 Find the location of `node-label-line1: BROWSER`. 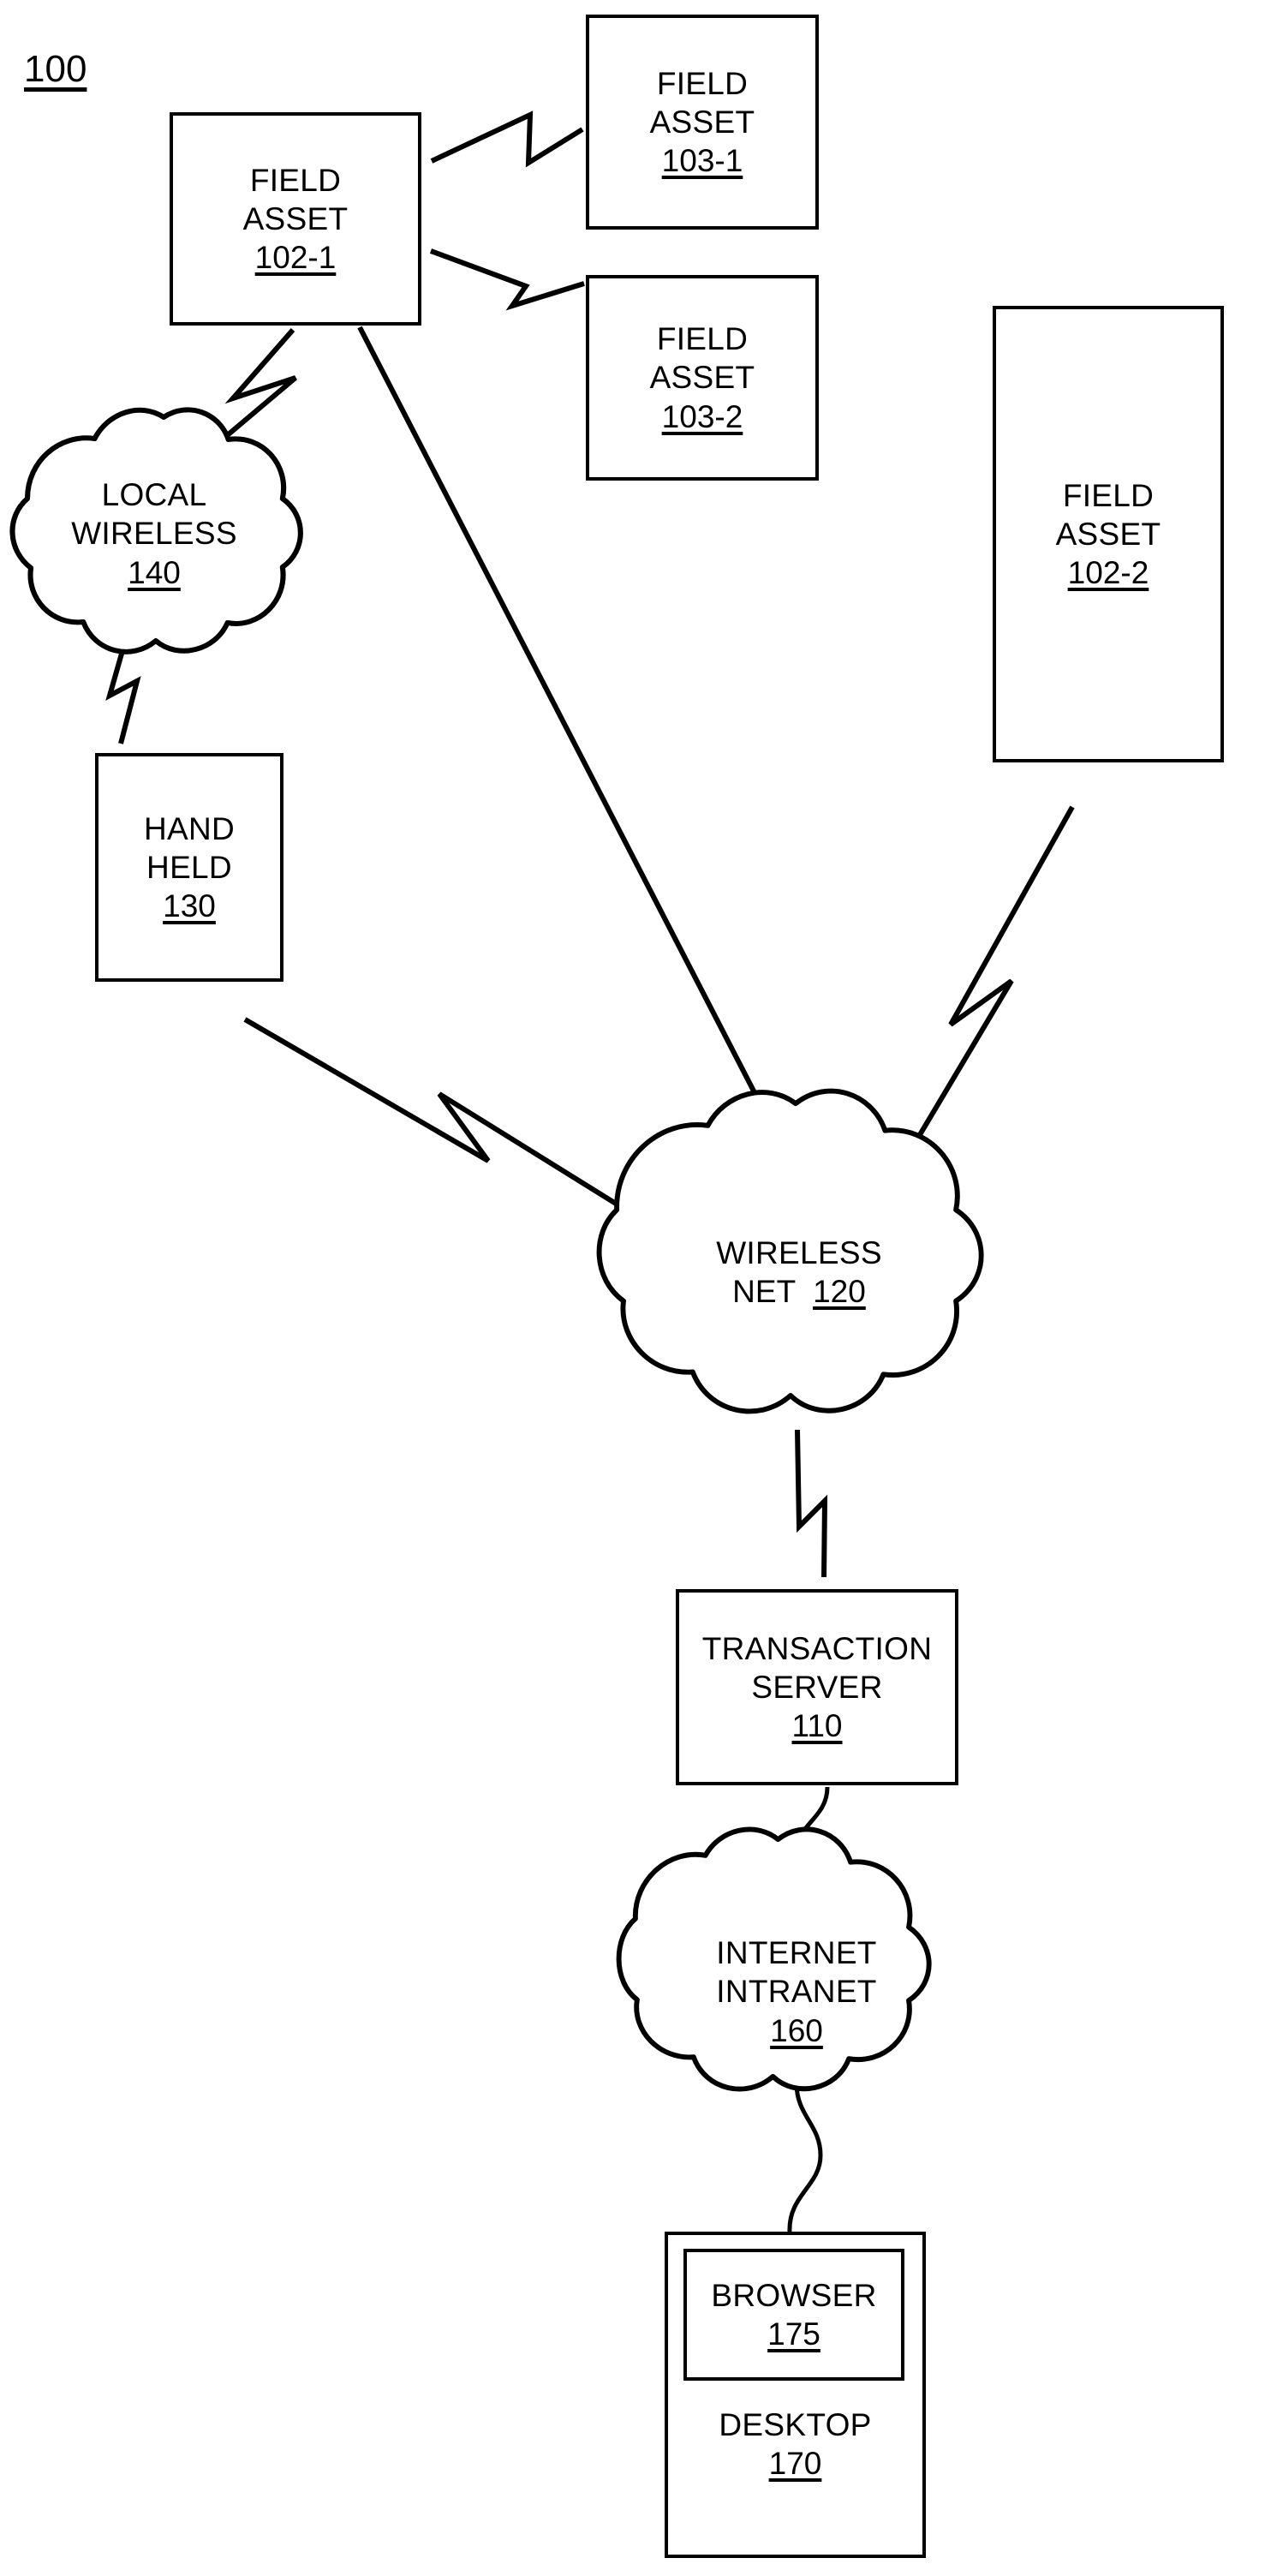

node-label-line1: BROWSER is located at coordinates (794, 2295).